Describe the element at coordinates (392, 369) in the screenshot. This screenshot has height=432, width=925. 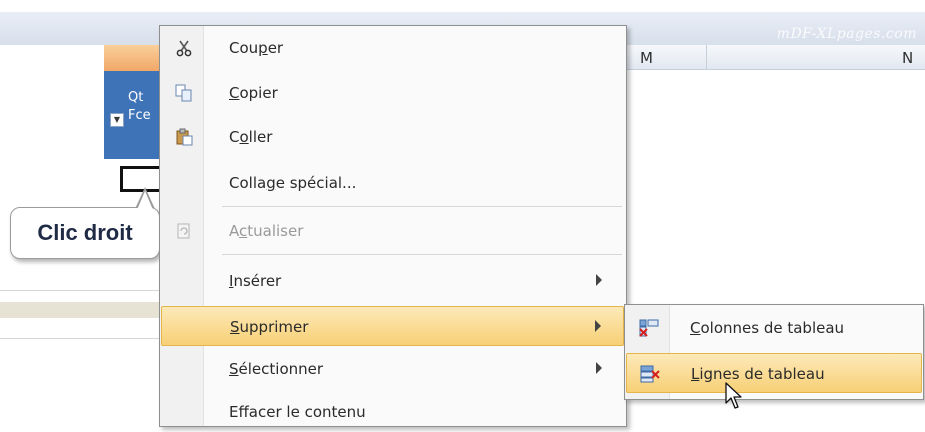
I see `menu-item-selectionner: Sélectionner` at that location.